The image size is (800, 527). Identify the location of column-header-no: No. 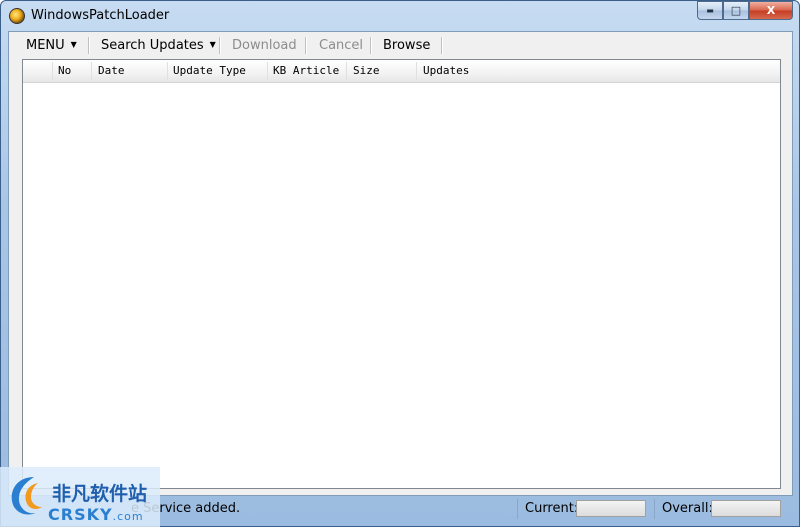
(64, 70).